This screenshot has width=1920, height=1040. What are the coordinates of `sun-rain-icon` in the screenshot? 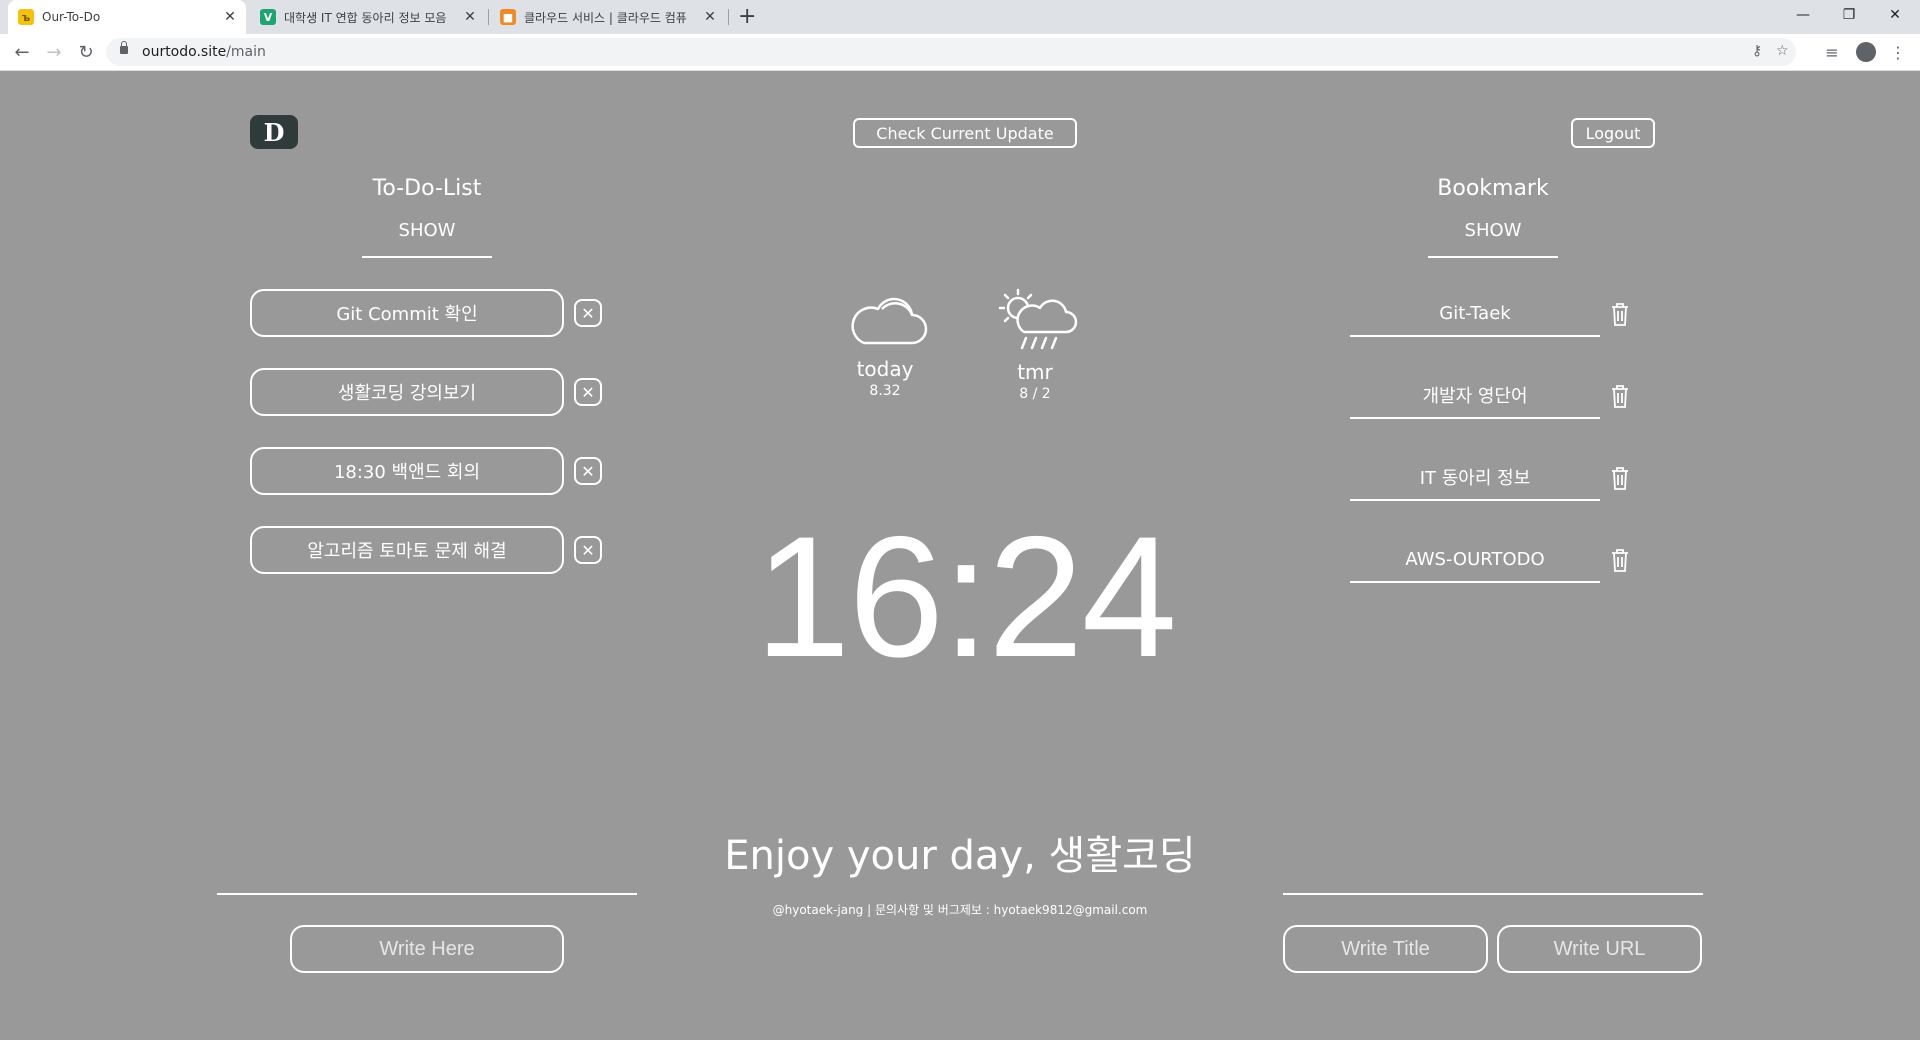 It's located at (1038, 319).